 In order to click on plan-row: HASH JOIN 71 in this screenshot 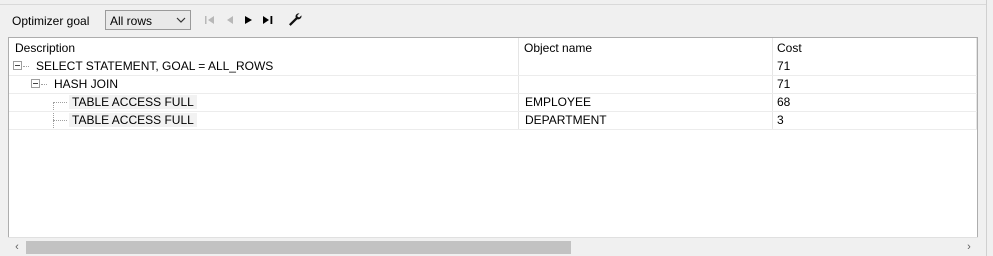, I will do `click(493, 84)`.